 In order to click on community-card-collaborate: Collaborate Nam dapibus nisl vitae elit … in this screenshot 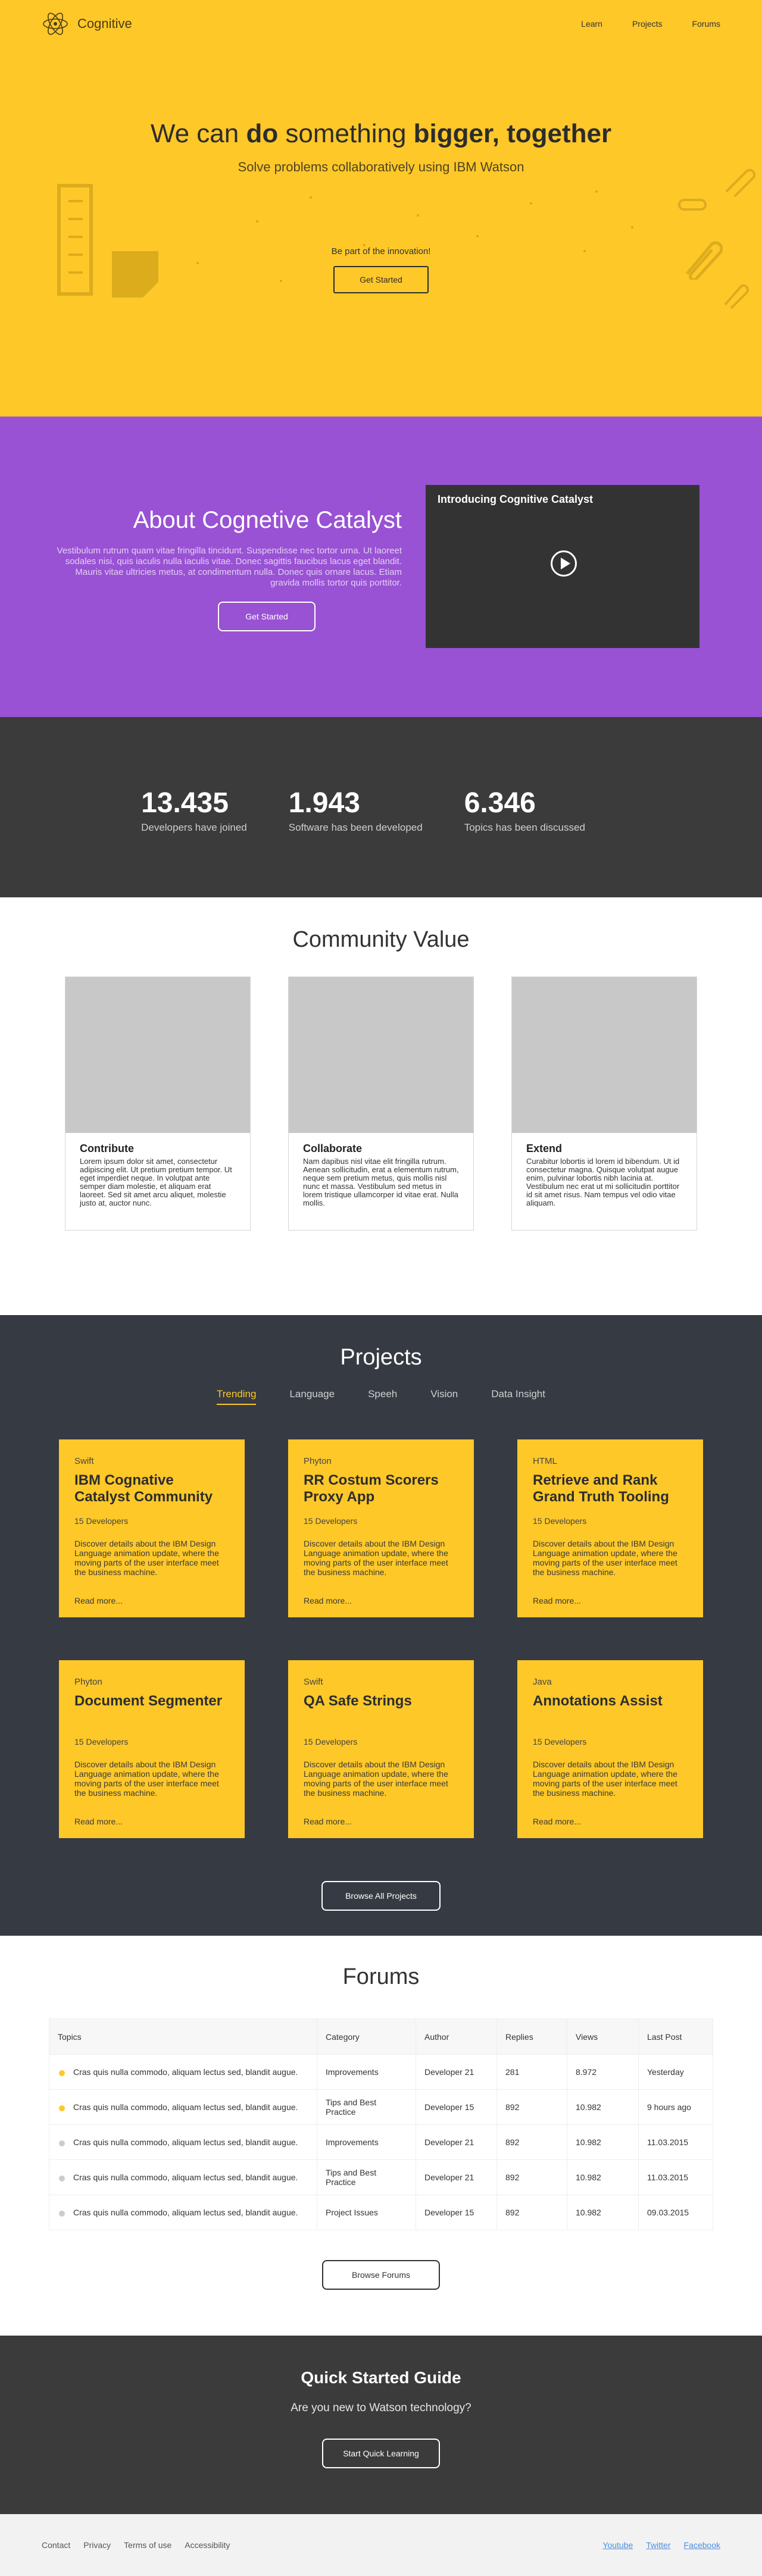, I will do `click(381, 1103)`.